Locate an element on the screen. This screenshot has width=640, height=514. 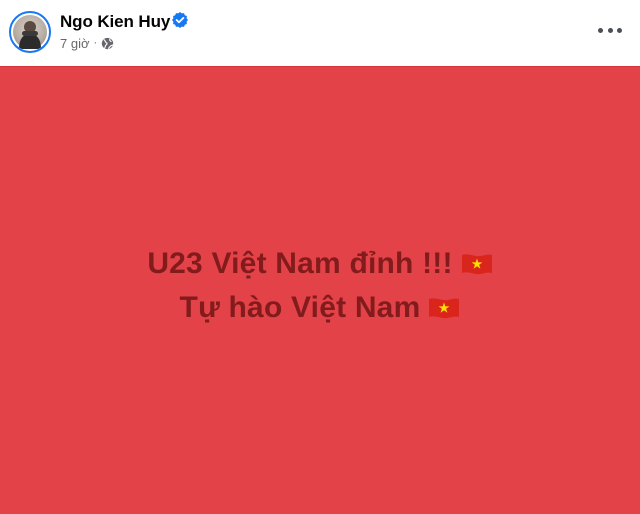
author-name: Ngo Kien Huy is located at coordinates (115, 22).